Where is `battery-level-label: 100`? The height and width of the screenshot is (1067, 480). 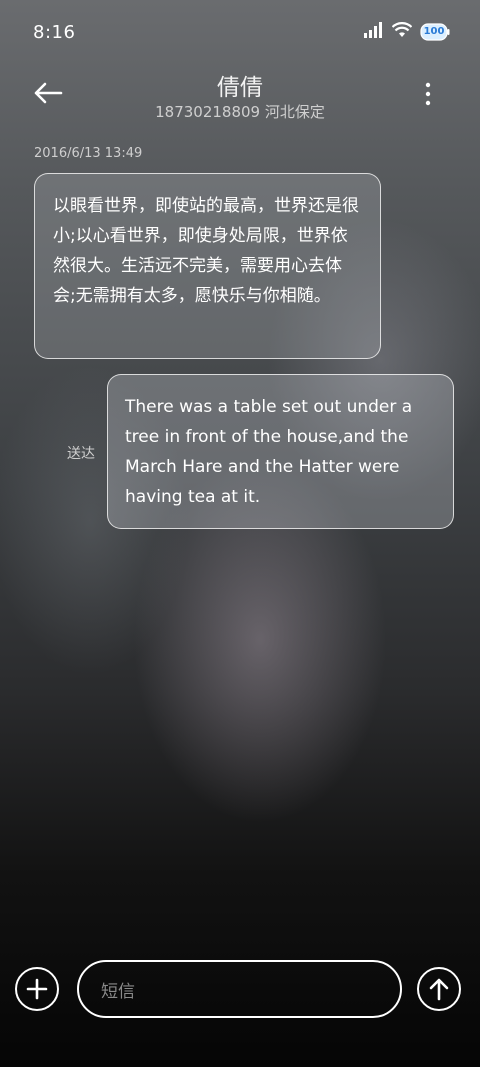 battery-level-label: 100 is located at coordinates (434, 31).